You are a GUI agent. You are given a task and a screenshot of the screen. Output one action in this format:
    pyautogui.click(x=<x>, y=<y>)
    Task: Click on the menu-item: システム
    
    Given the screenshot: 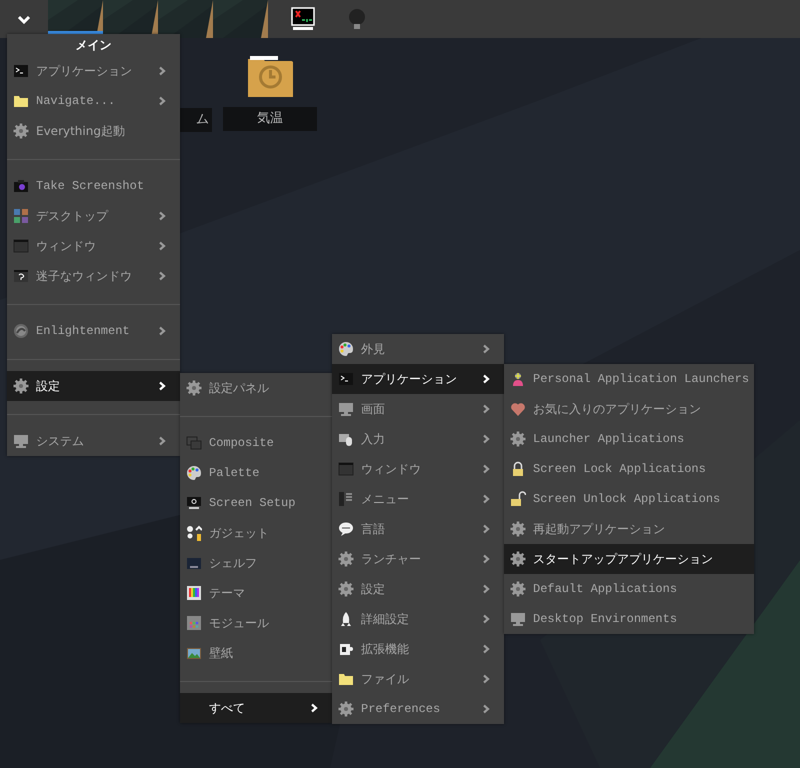 What is the action you would take?
    pyautogui.click(x=93, y=441)
    